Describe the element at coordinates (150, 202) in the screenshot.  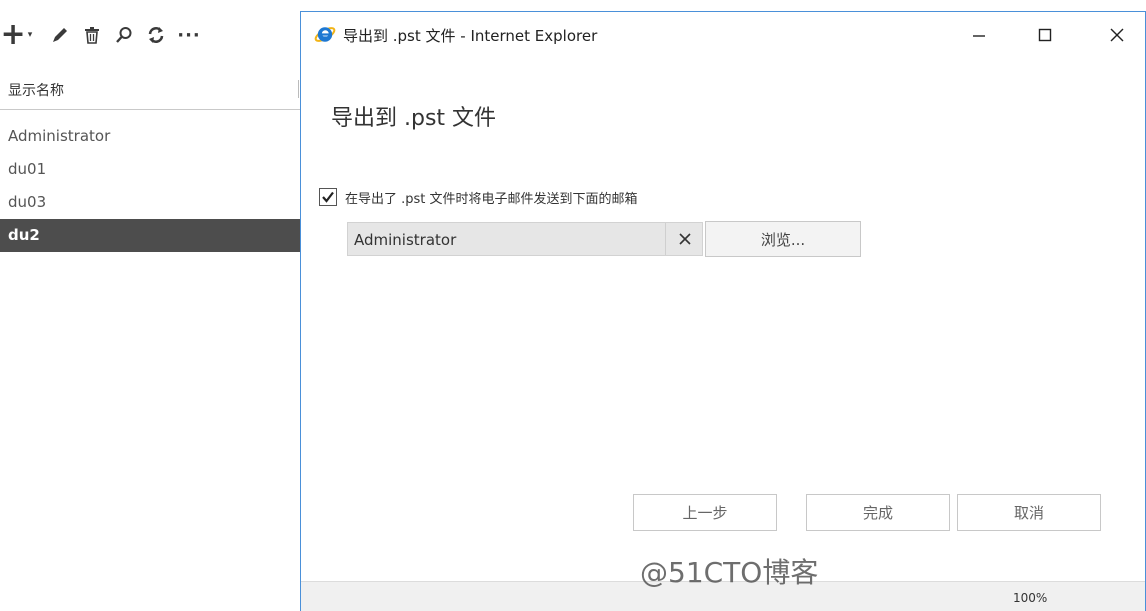
I see `list-item: du03` at that location.